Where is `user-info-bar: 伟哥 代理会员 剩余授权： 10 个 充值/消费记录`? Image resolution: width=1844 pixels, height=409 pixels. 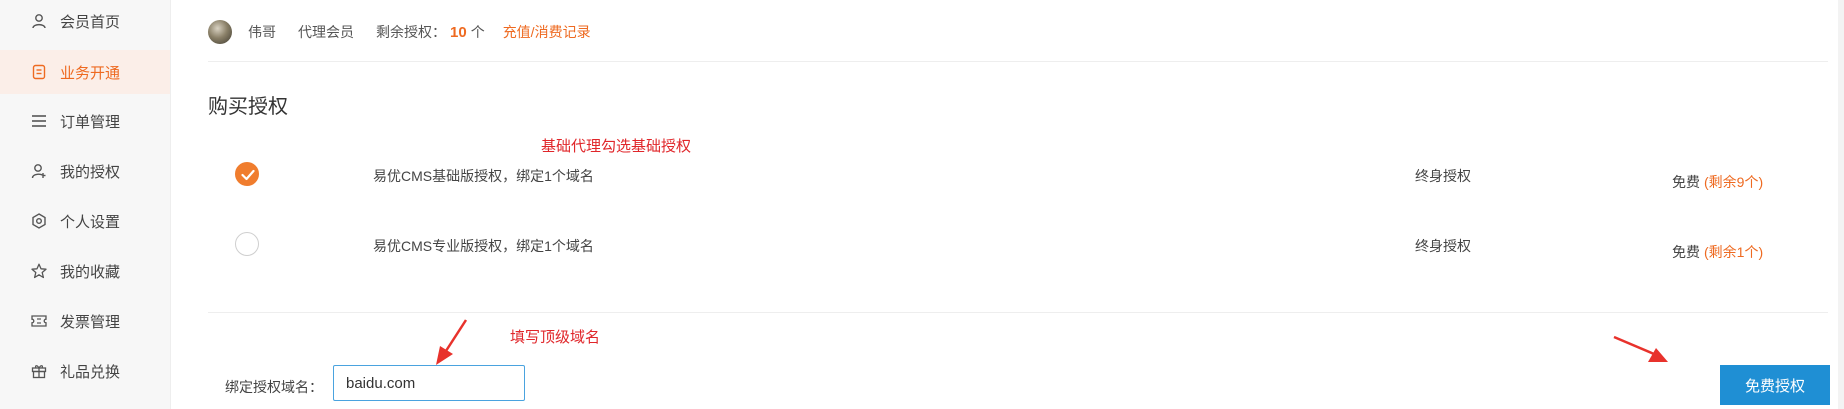 user-info-bar: 伟哥 代理会员 剩余授权： 10 个 充值/消费记录 is located at coordinates (399, 32).